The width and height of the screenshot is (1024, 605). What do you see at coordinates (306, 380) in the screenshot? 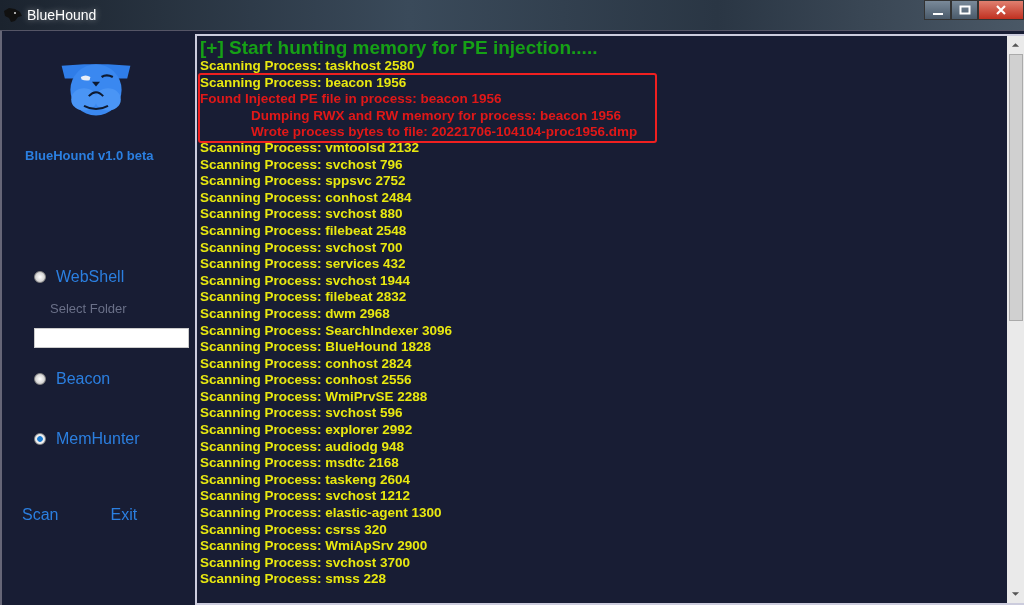
I see `log-line: Scanning Process: conhost 2556` at bounding box center [306, 380].